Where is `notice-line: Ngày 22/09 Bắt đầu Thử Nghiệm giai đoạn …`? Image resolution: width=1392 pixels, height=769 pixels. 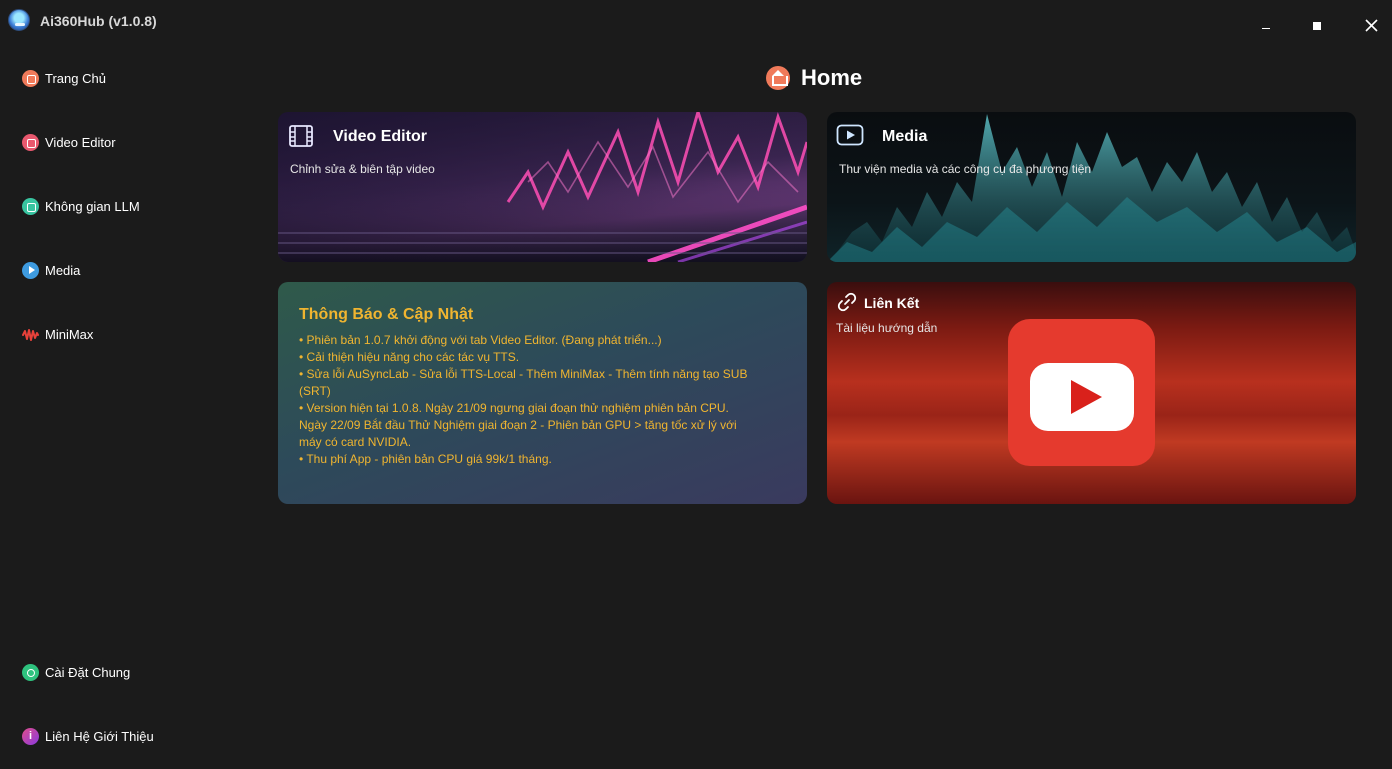
notice-line: Ngày 22/09 Bắt đầu Thử Nghiệm giai đoạn … is located at coordinates (518, 425).